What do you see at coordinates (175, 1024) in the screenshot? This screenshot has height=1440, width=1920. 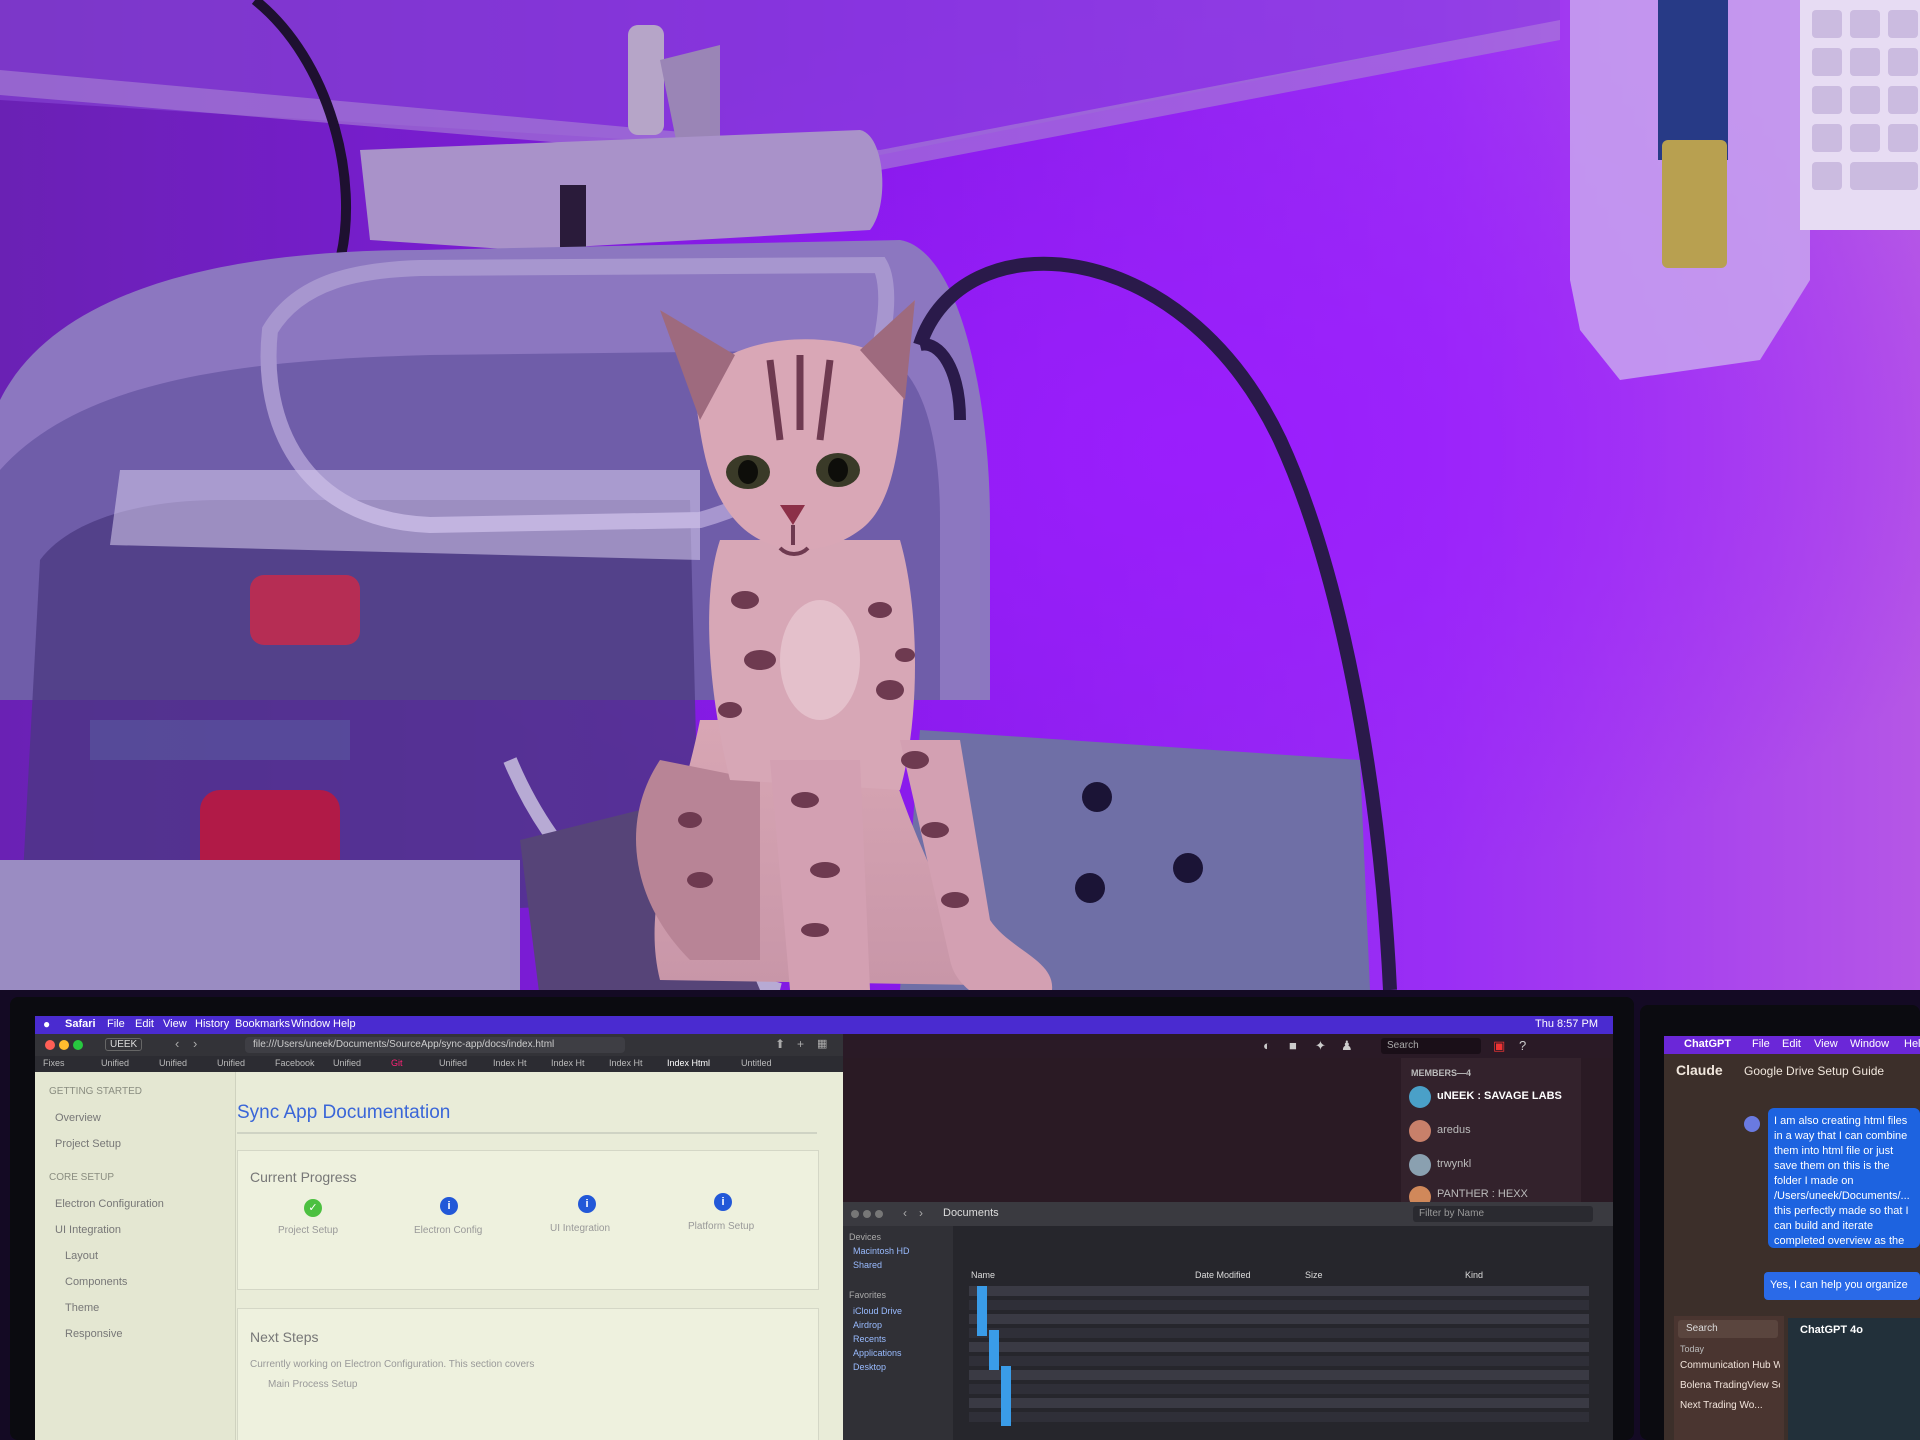 I see `menubar-view: View` at bounding box center [175, 1024].